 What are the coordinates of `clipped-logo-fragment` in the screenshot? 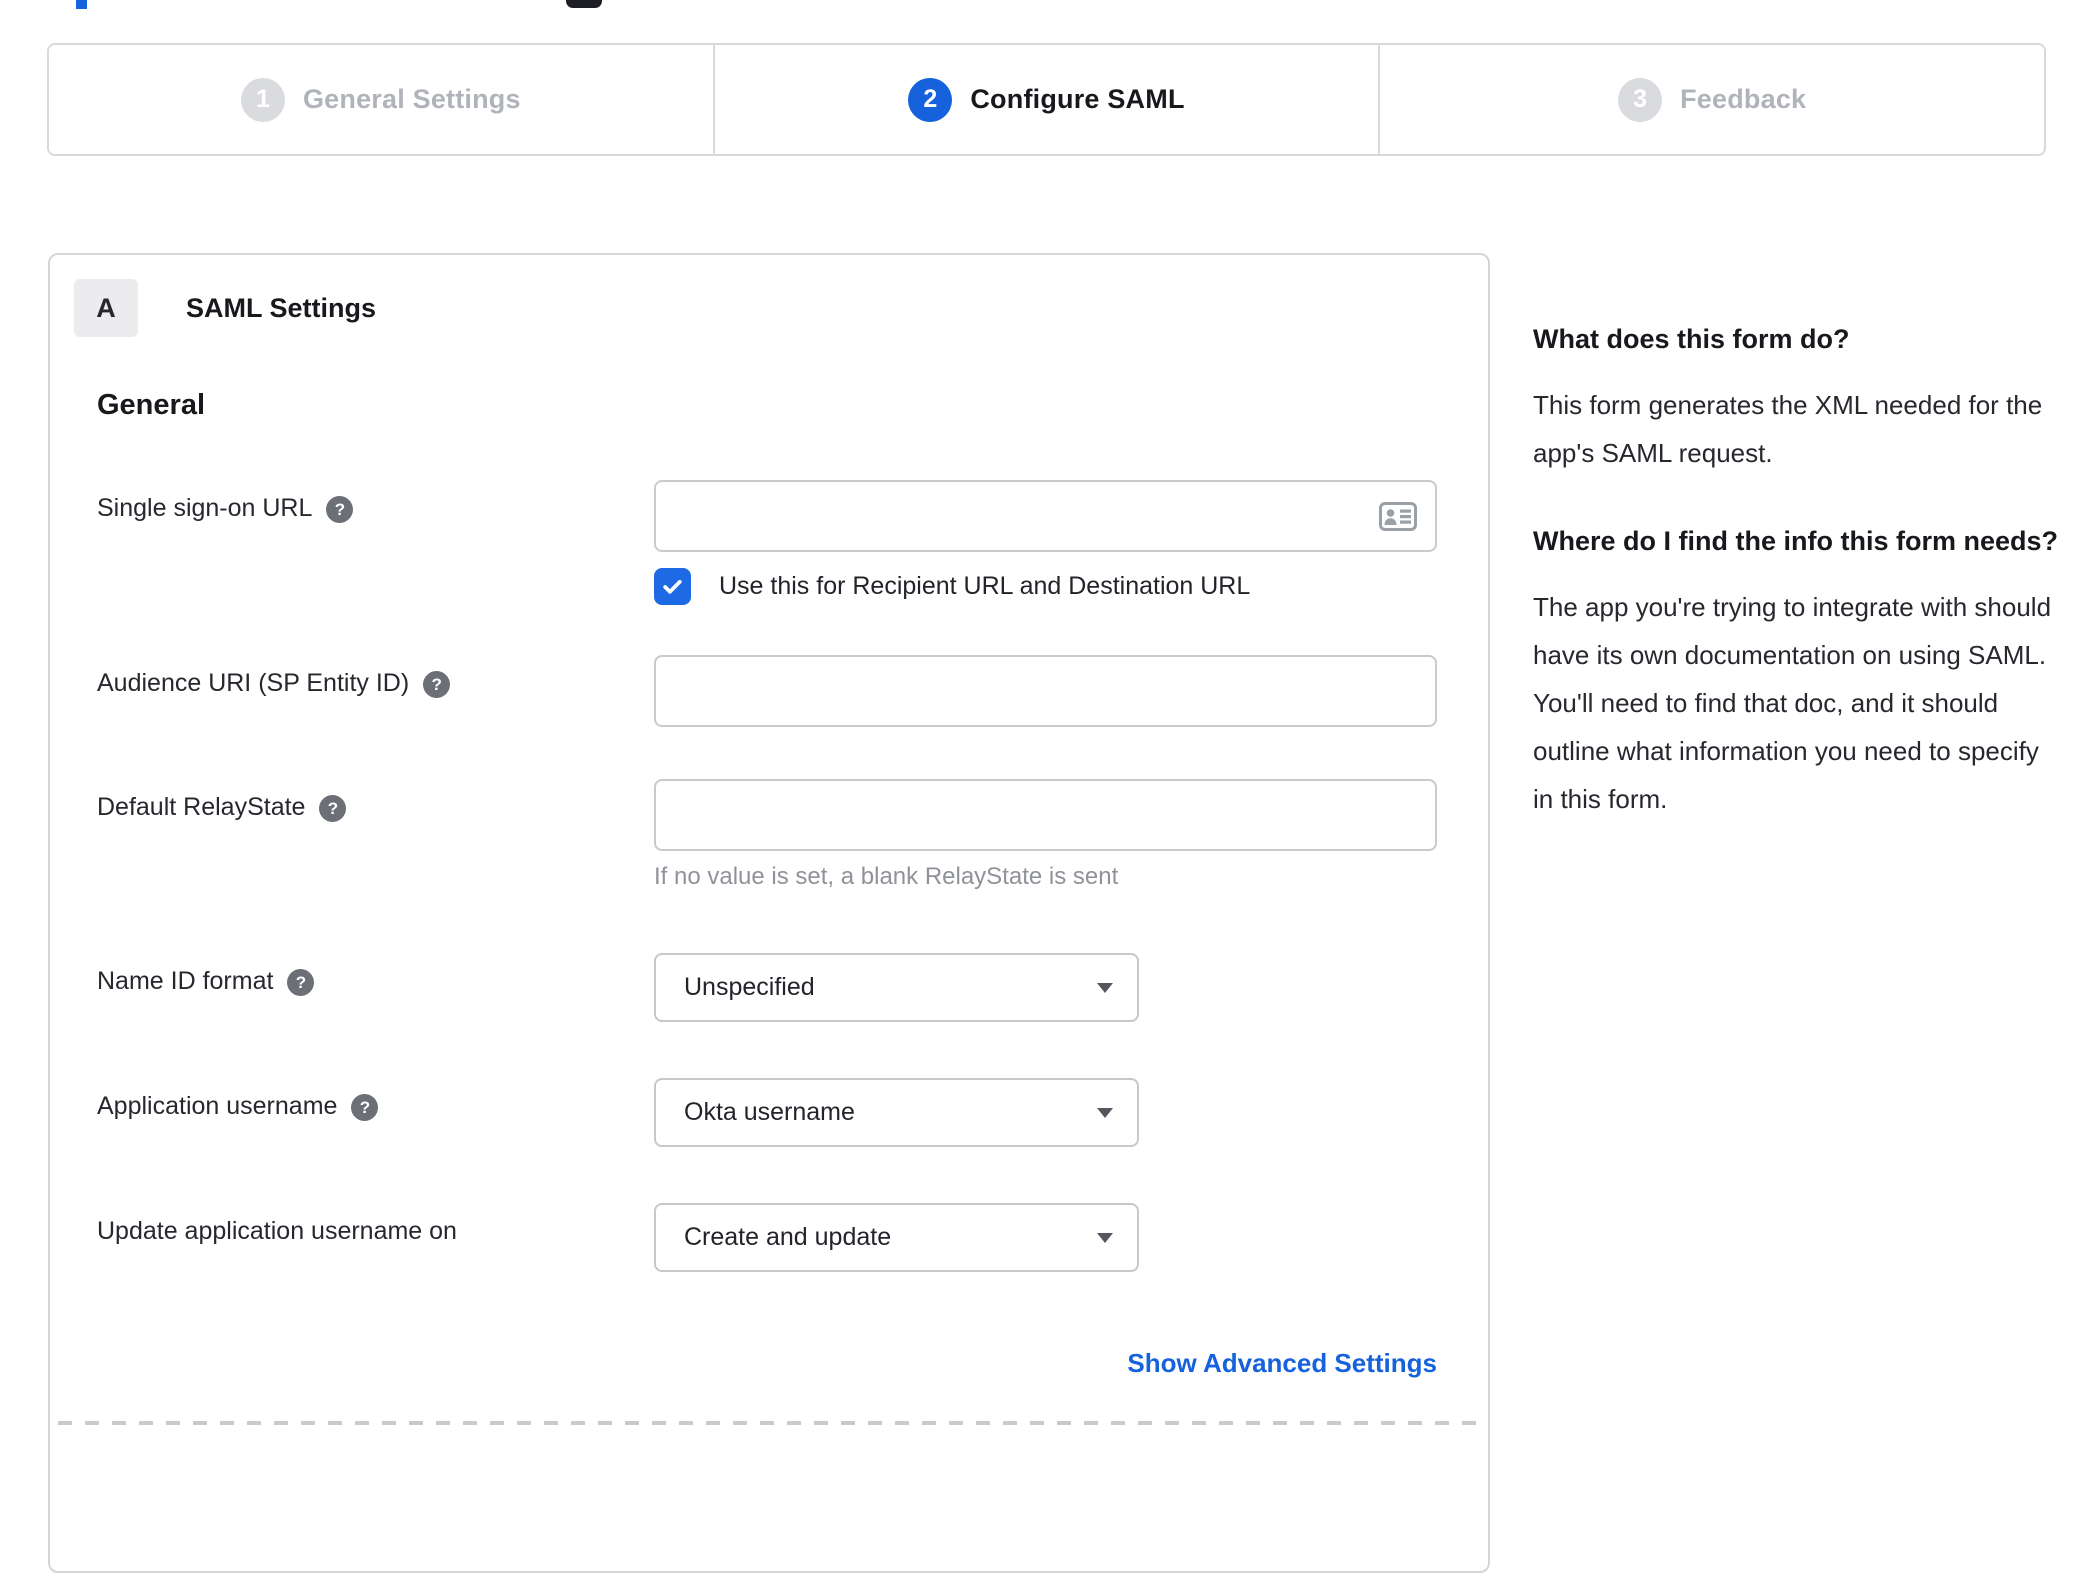 It's located at (584, 4).